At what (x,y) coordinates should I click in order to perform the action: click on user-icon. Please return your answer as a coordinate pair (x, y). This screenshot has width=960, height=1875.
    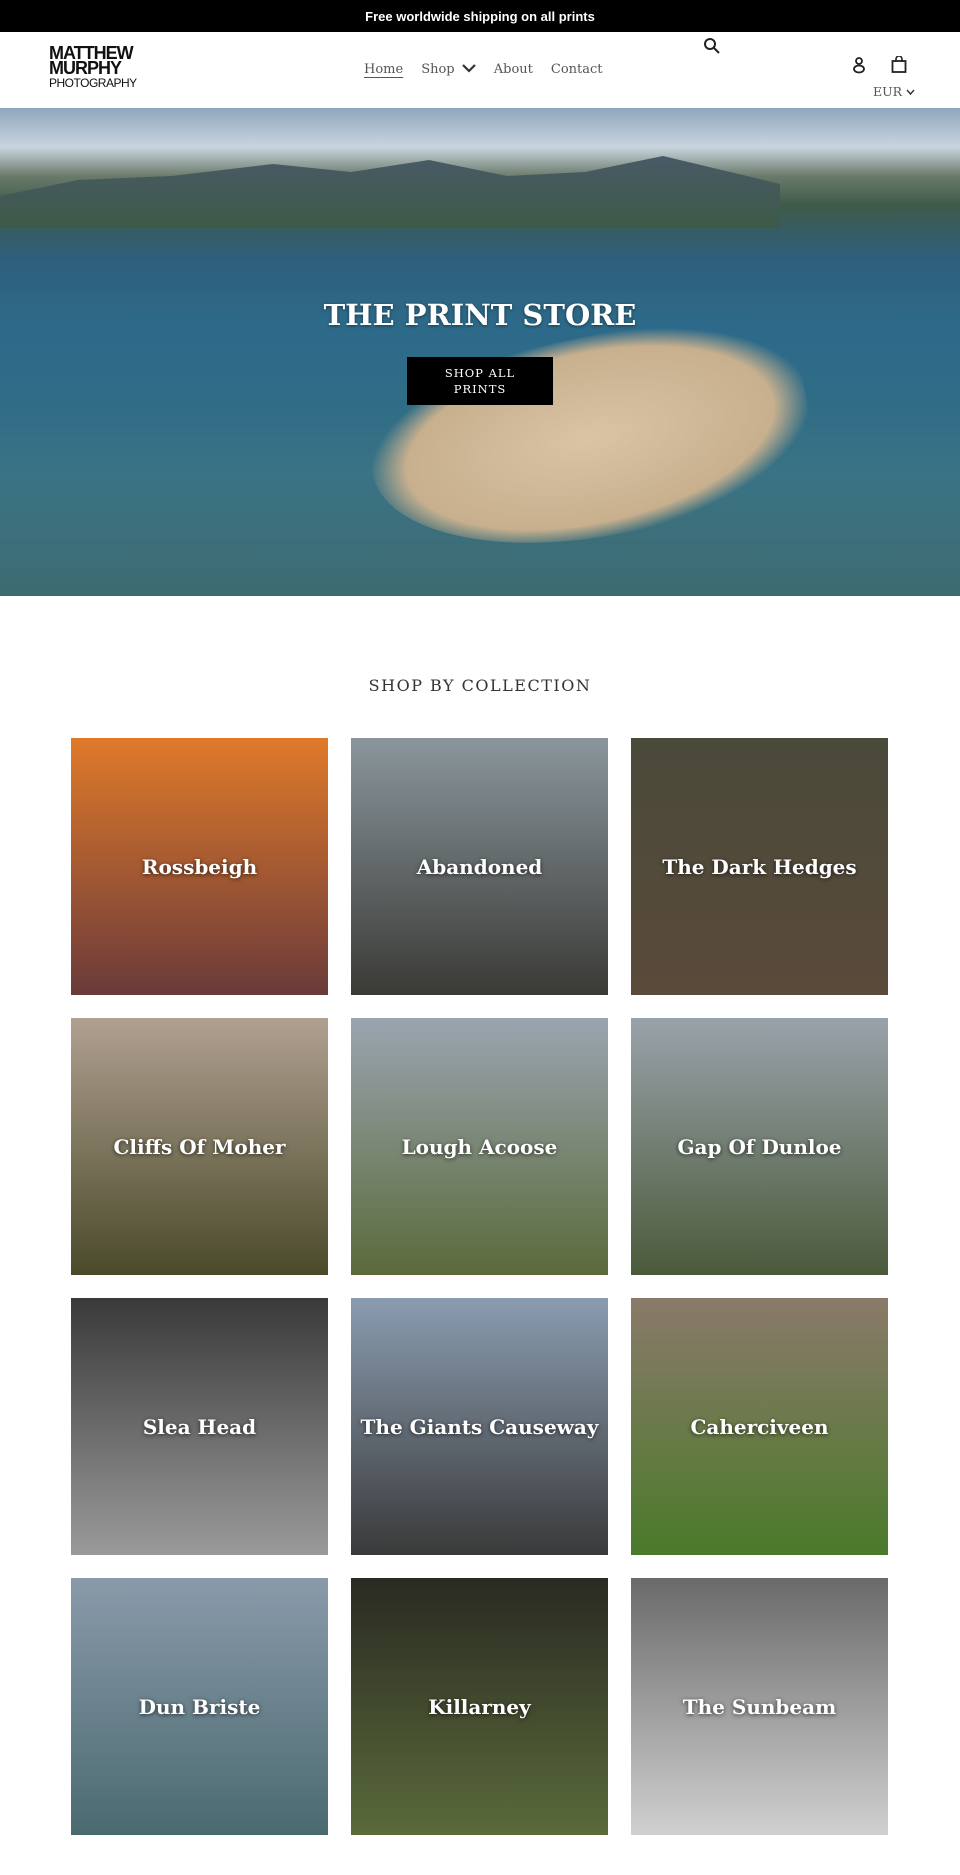
    Looking at the image, I should click on (859, 65).